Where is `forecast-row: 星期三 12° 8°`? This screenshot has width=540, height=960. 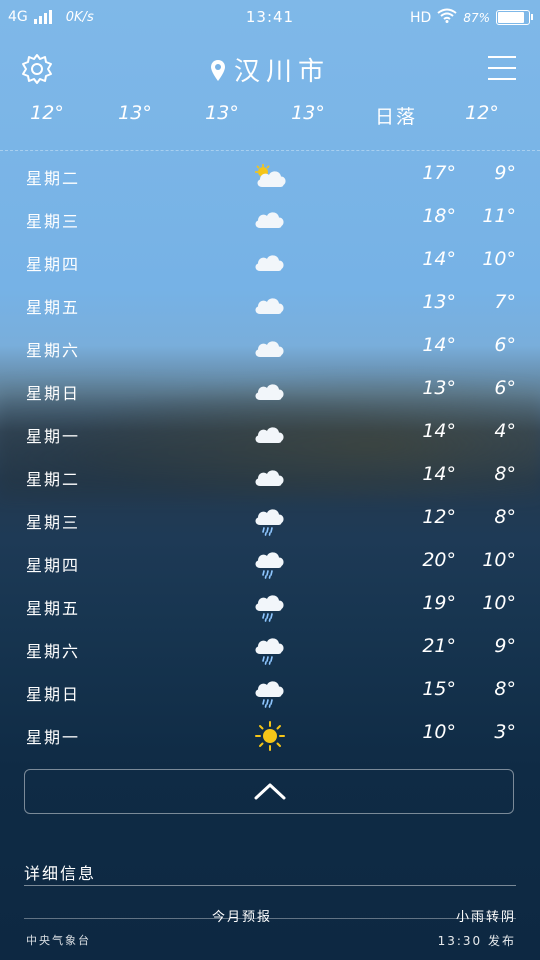
forecast-row: 星期三 12° 8° is located at coordinates (270, 520).